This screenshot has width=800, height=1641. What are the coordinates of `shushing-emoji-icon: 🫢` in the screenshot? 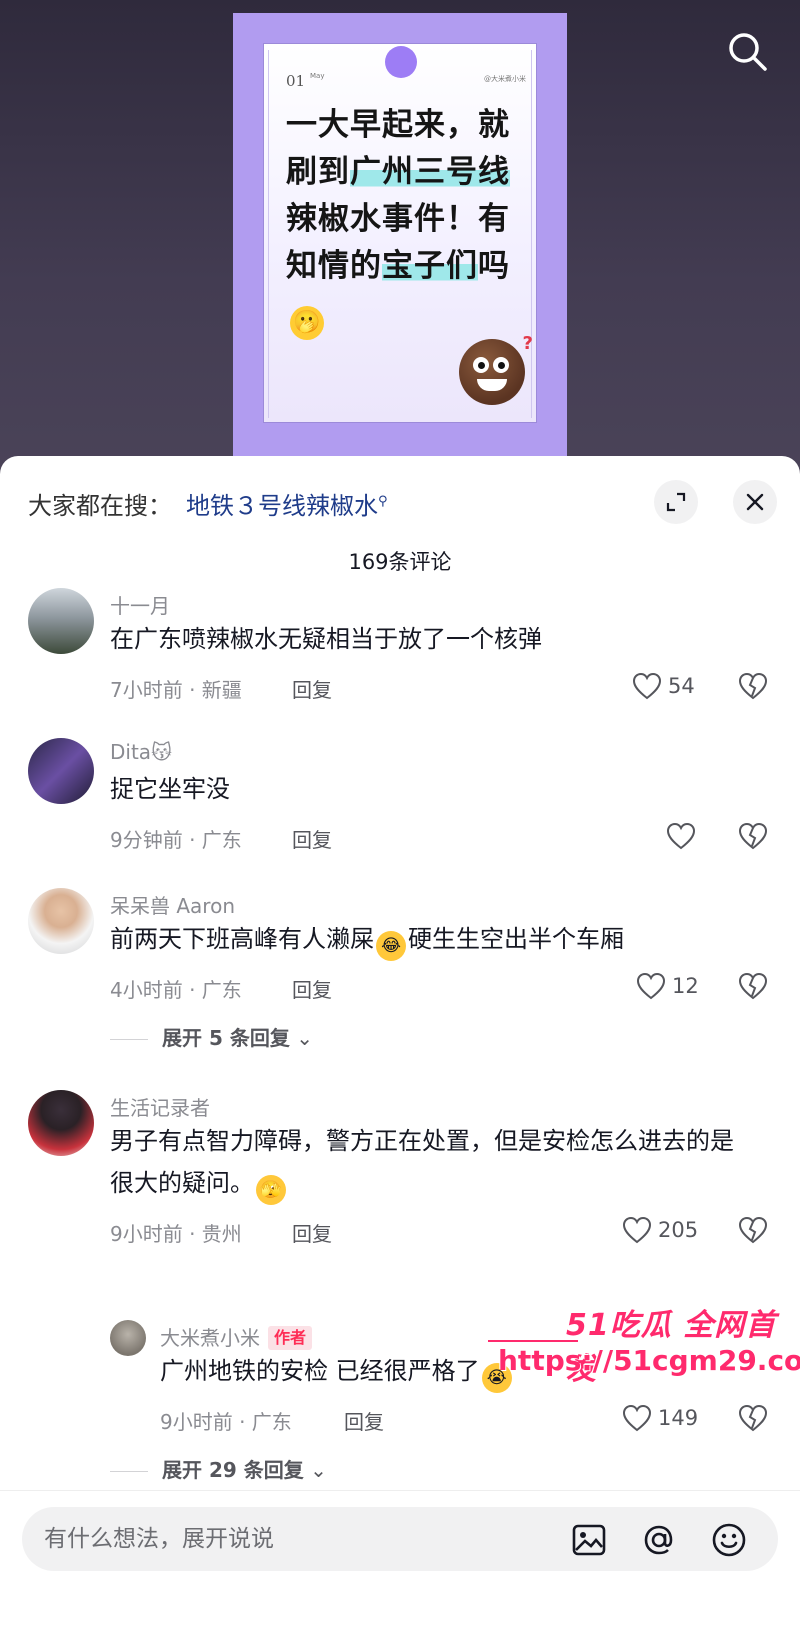 It's located at (307, 323).